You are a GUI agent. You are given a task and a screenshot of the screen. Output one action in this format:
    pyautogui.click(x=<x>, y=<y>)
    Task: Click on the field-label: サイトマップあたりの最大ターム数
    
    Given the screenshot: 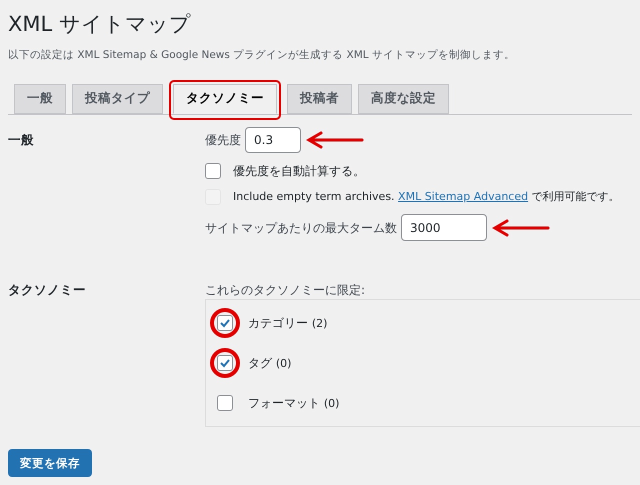 What is the action you would take?
    pyautogui.click(x=301, y=228)
    